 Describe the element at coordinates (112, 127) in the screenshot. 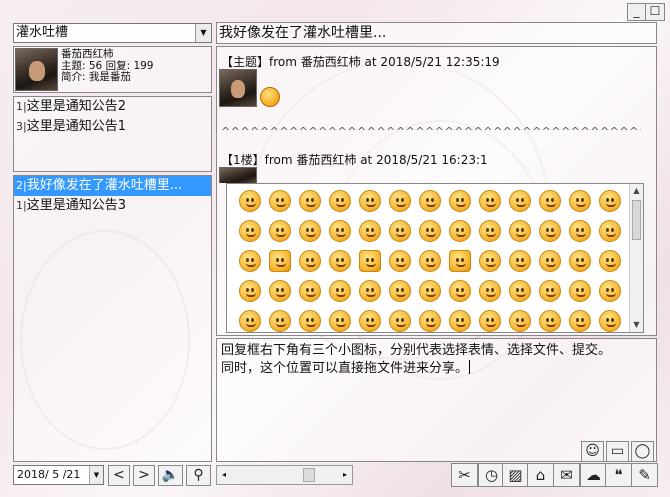

I see `list-item: 3|这里是通知公告1` at that location.